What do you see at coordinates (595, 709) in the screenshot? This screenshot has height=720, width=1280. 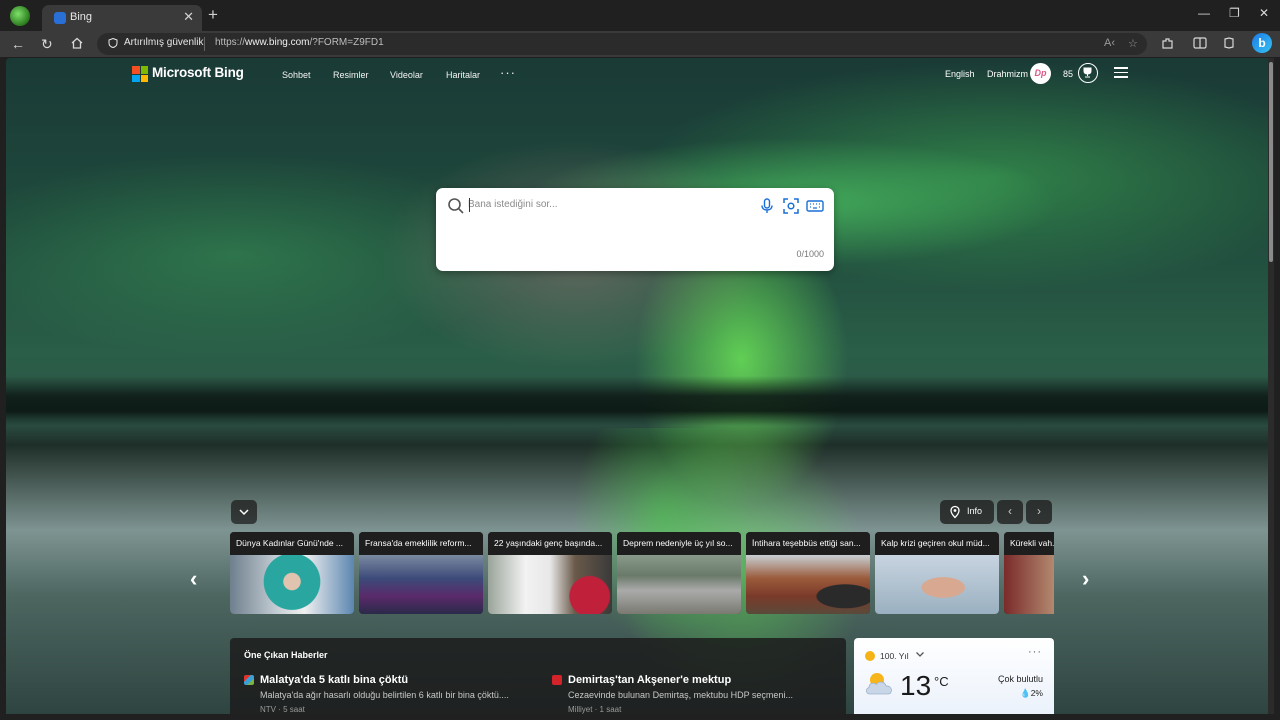 I see `news-item-source: Milliyet · 1 saat` at bounding box center [595, 709].